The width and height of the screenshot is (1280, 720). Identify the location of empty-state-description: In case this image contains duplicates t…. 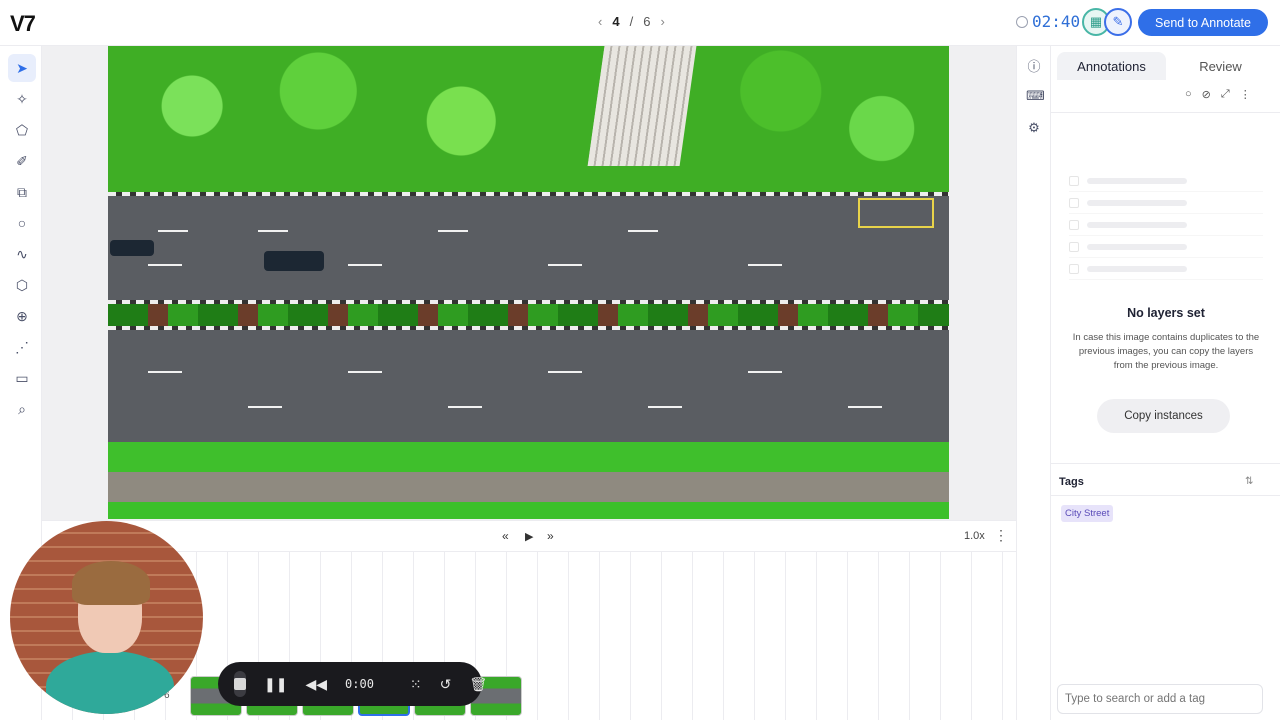
(1166, 351).